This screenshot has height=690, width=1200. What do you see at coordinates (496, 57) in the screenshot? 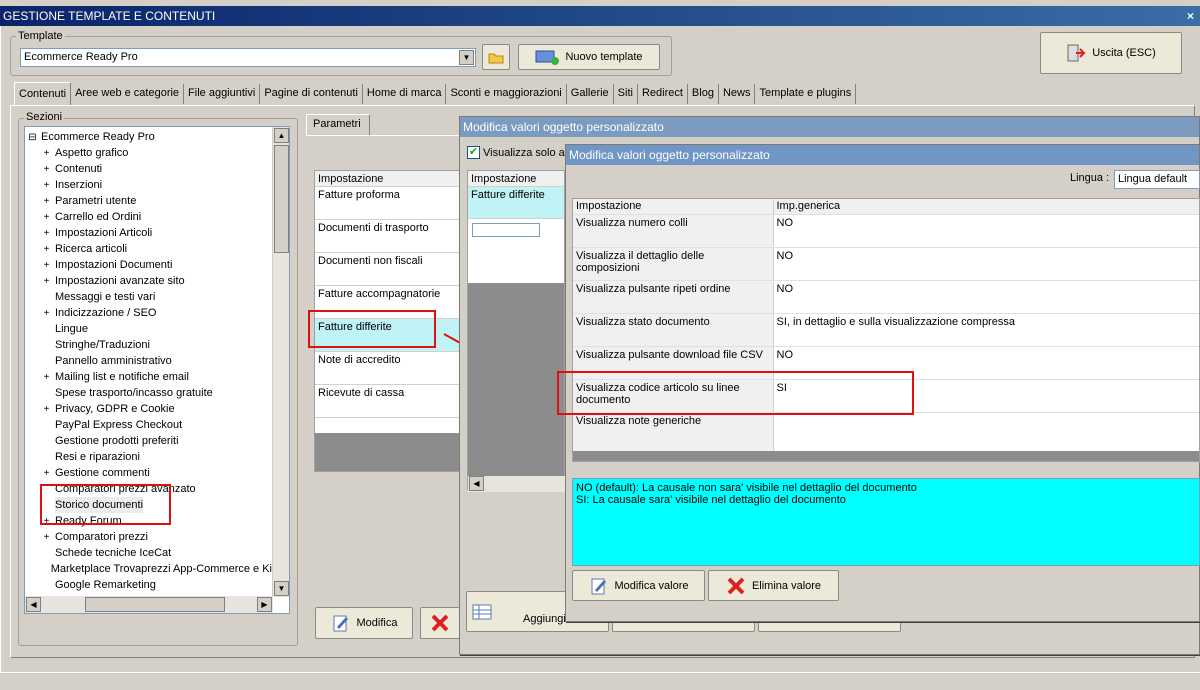
I see `open-folder-button` at bounding box center [496, 57].